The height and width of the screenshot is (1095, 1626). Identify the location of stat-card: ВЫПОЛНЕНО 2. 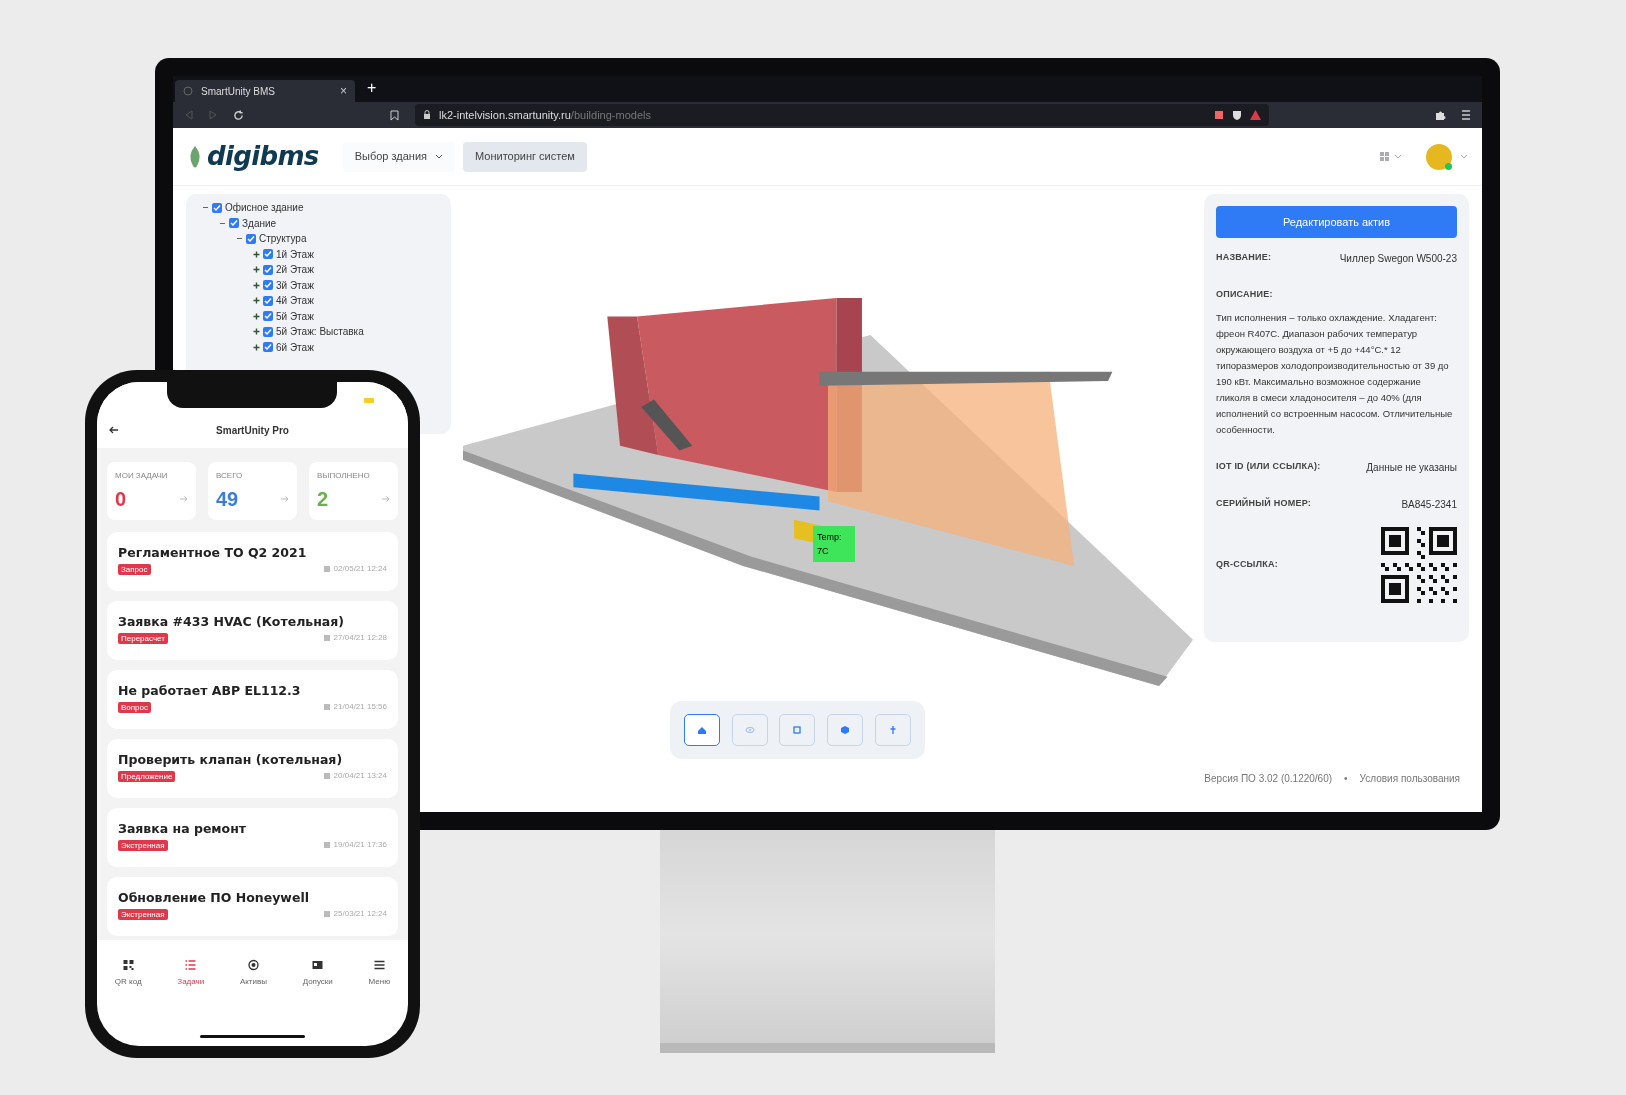
(353, 491).